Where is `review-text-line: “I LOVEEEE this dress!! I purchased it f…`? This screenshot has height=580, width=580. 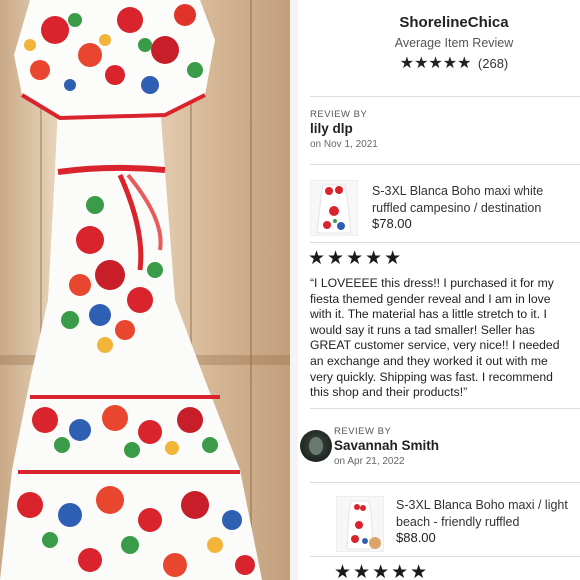 review-text-line: “I LOVEEEE this dress!! I purchased it f… is located at coordinates (432, 283).